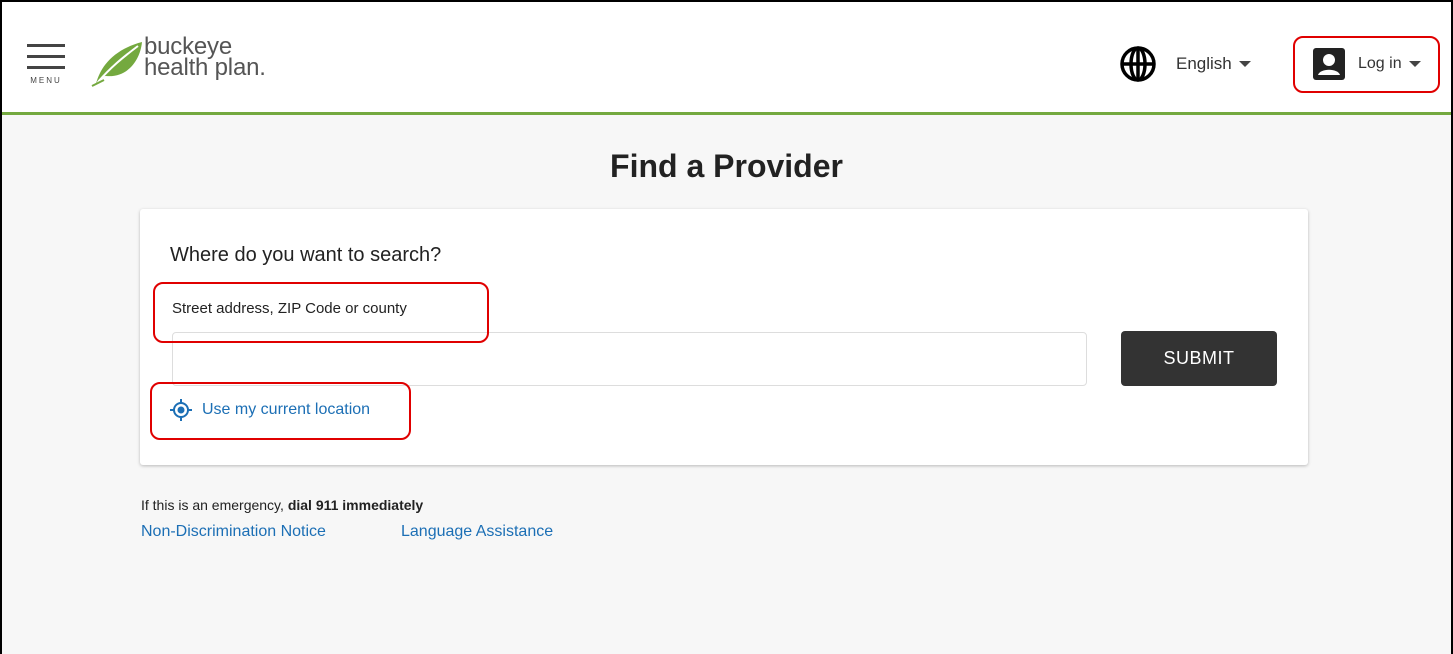 The height and width of the screenshot is (654, 1453). I want to click on login-label: Log in, so click(1380, 63).